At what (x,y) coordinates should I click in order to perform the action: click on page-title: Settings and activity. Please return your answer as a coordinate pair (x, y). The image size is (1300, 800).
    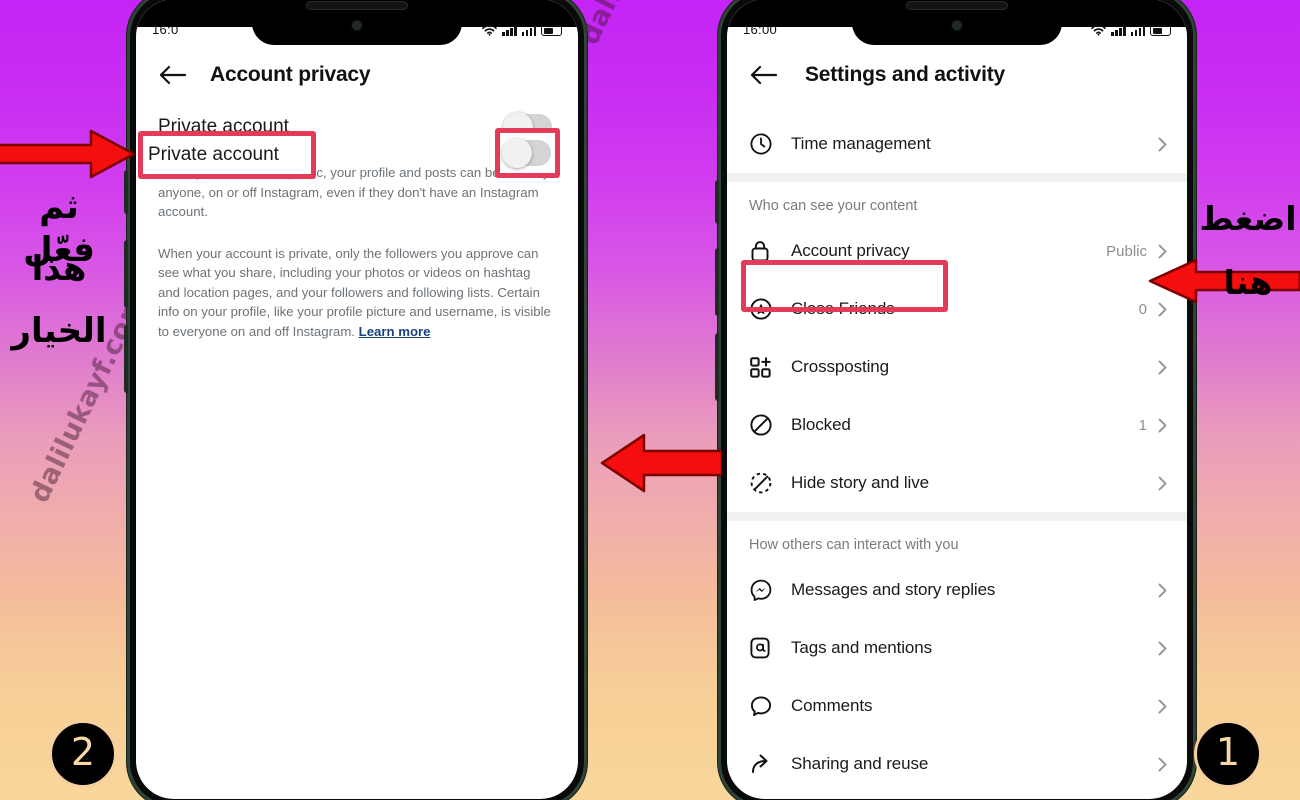
    Looking at the image, I should click on (905, 74).